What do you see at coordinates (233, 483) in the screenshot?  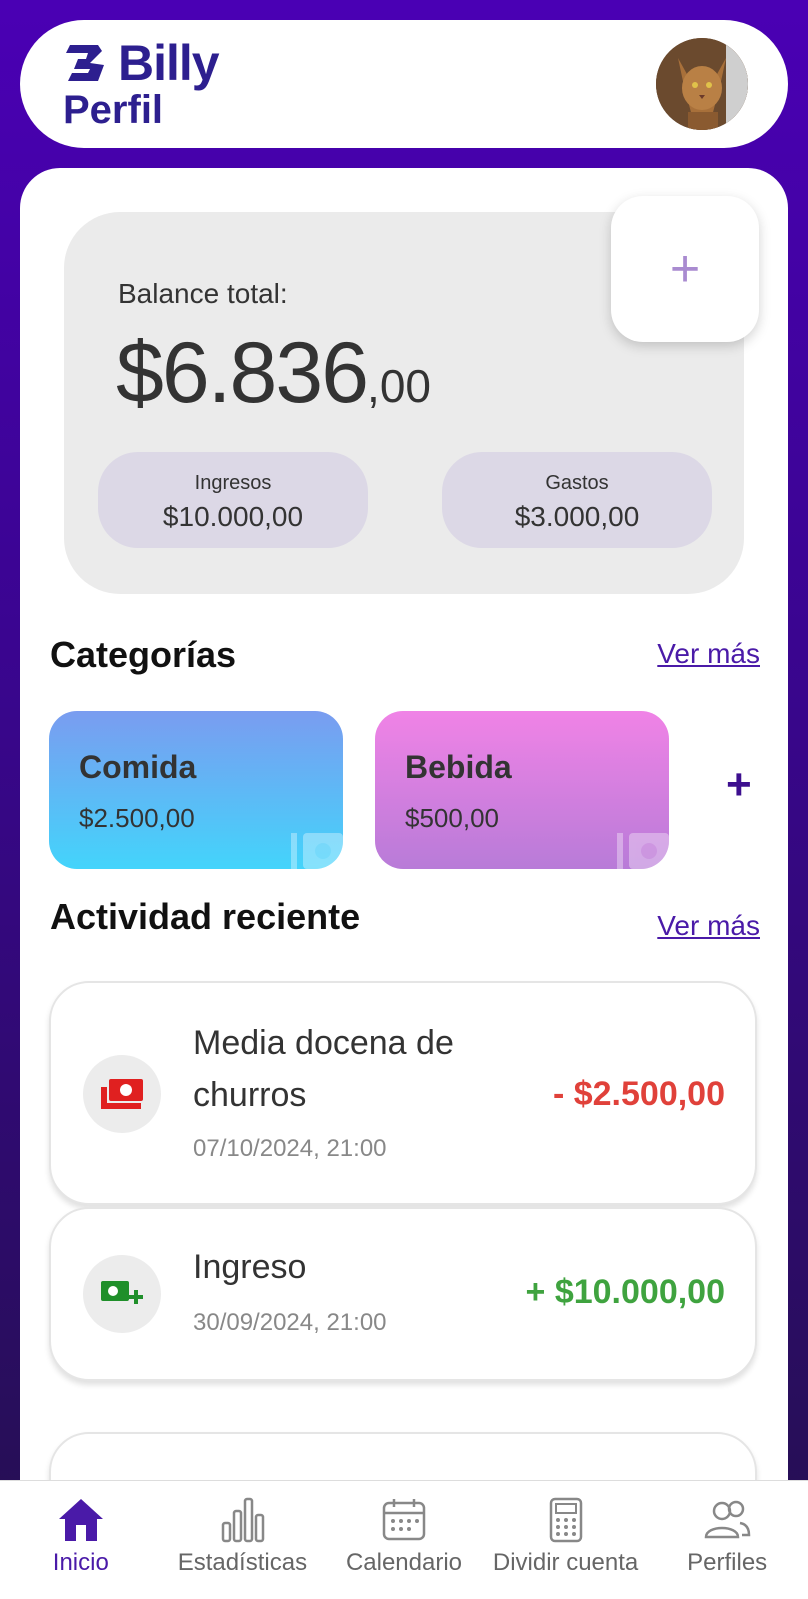 I see `ingresos-label: Ingresos` at bounding box center [233, 483].